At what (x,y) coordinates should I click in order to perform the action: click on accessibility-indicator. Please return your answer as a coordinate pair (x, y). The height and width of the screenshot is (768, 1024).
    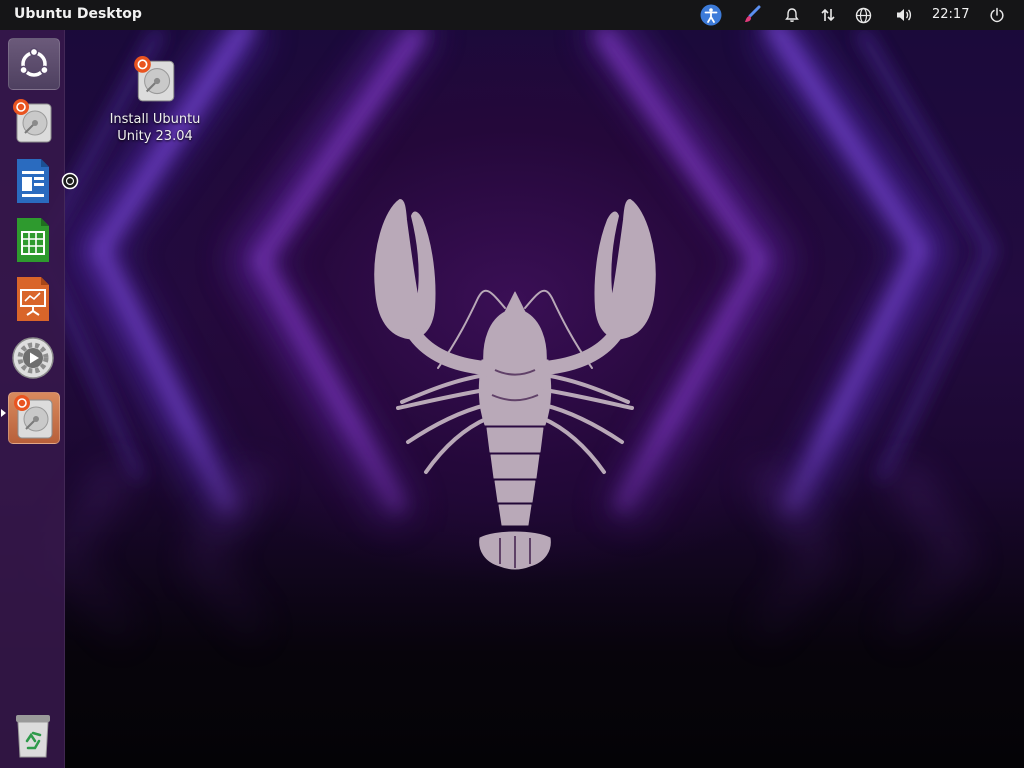
    Looking at the image, I should click on (711, 15).